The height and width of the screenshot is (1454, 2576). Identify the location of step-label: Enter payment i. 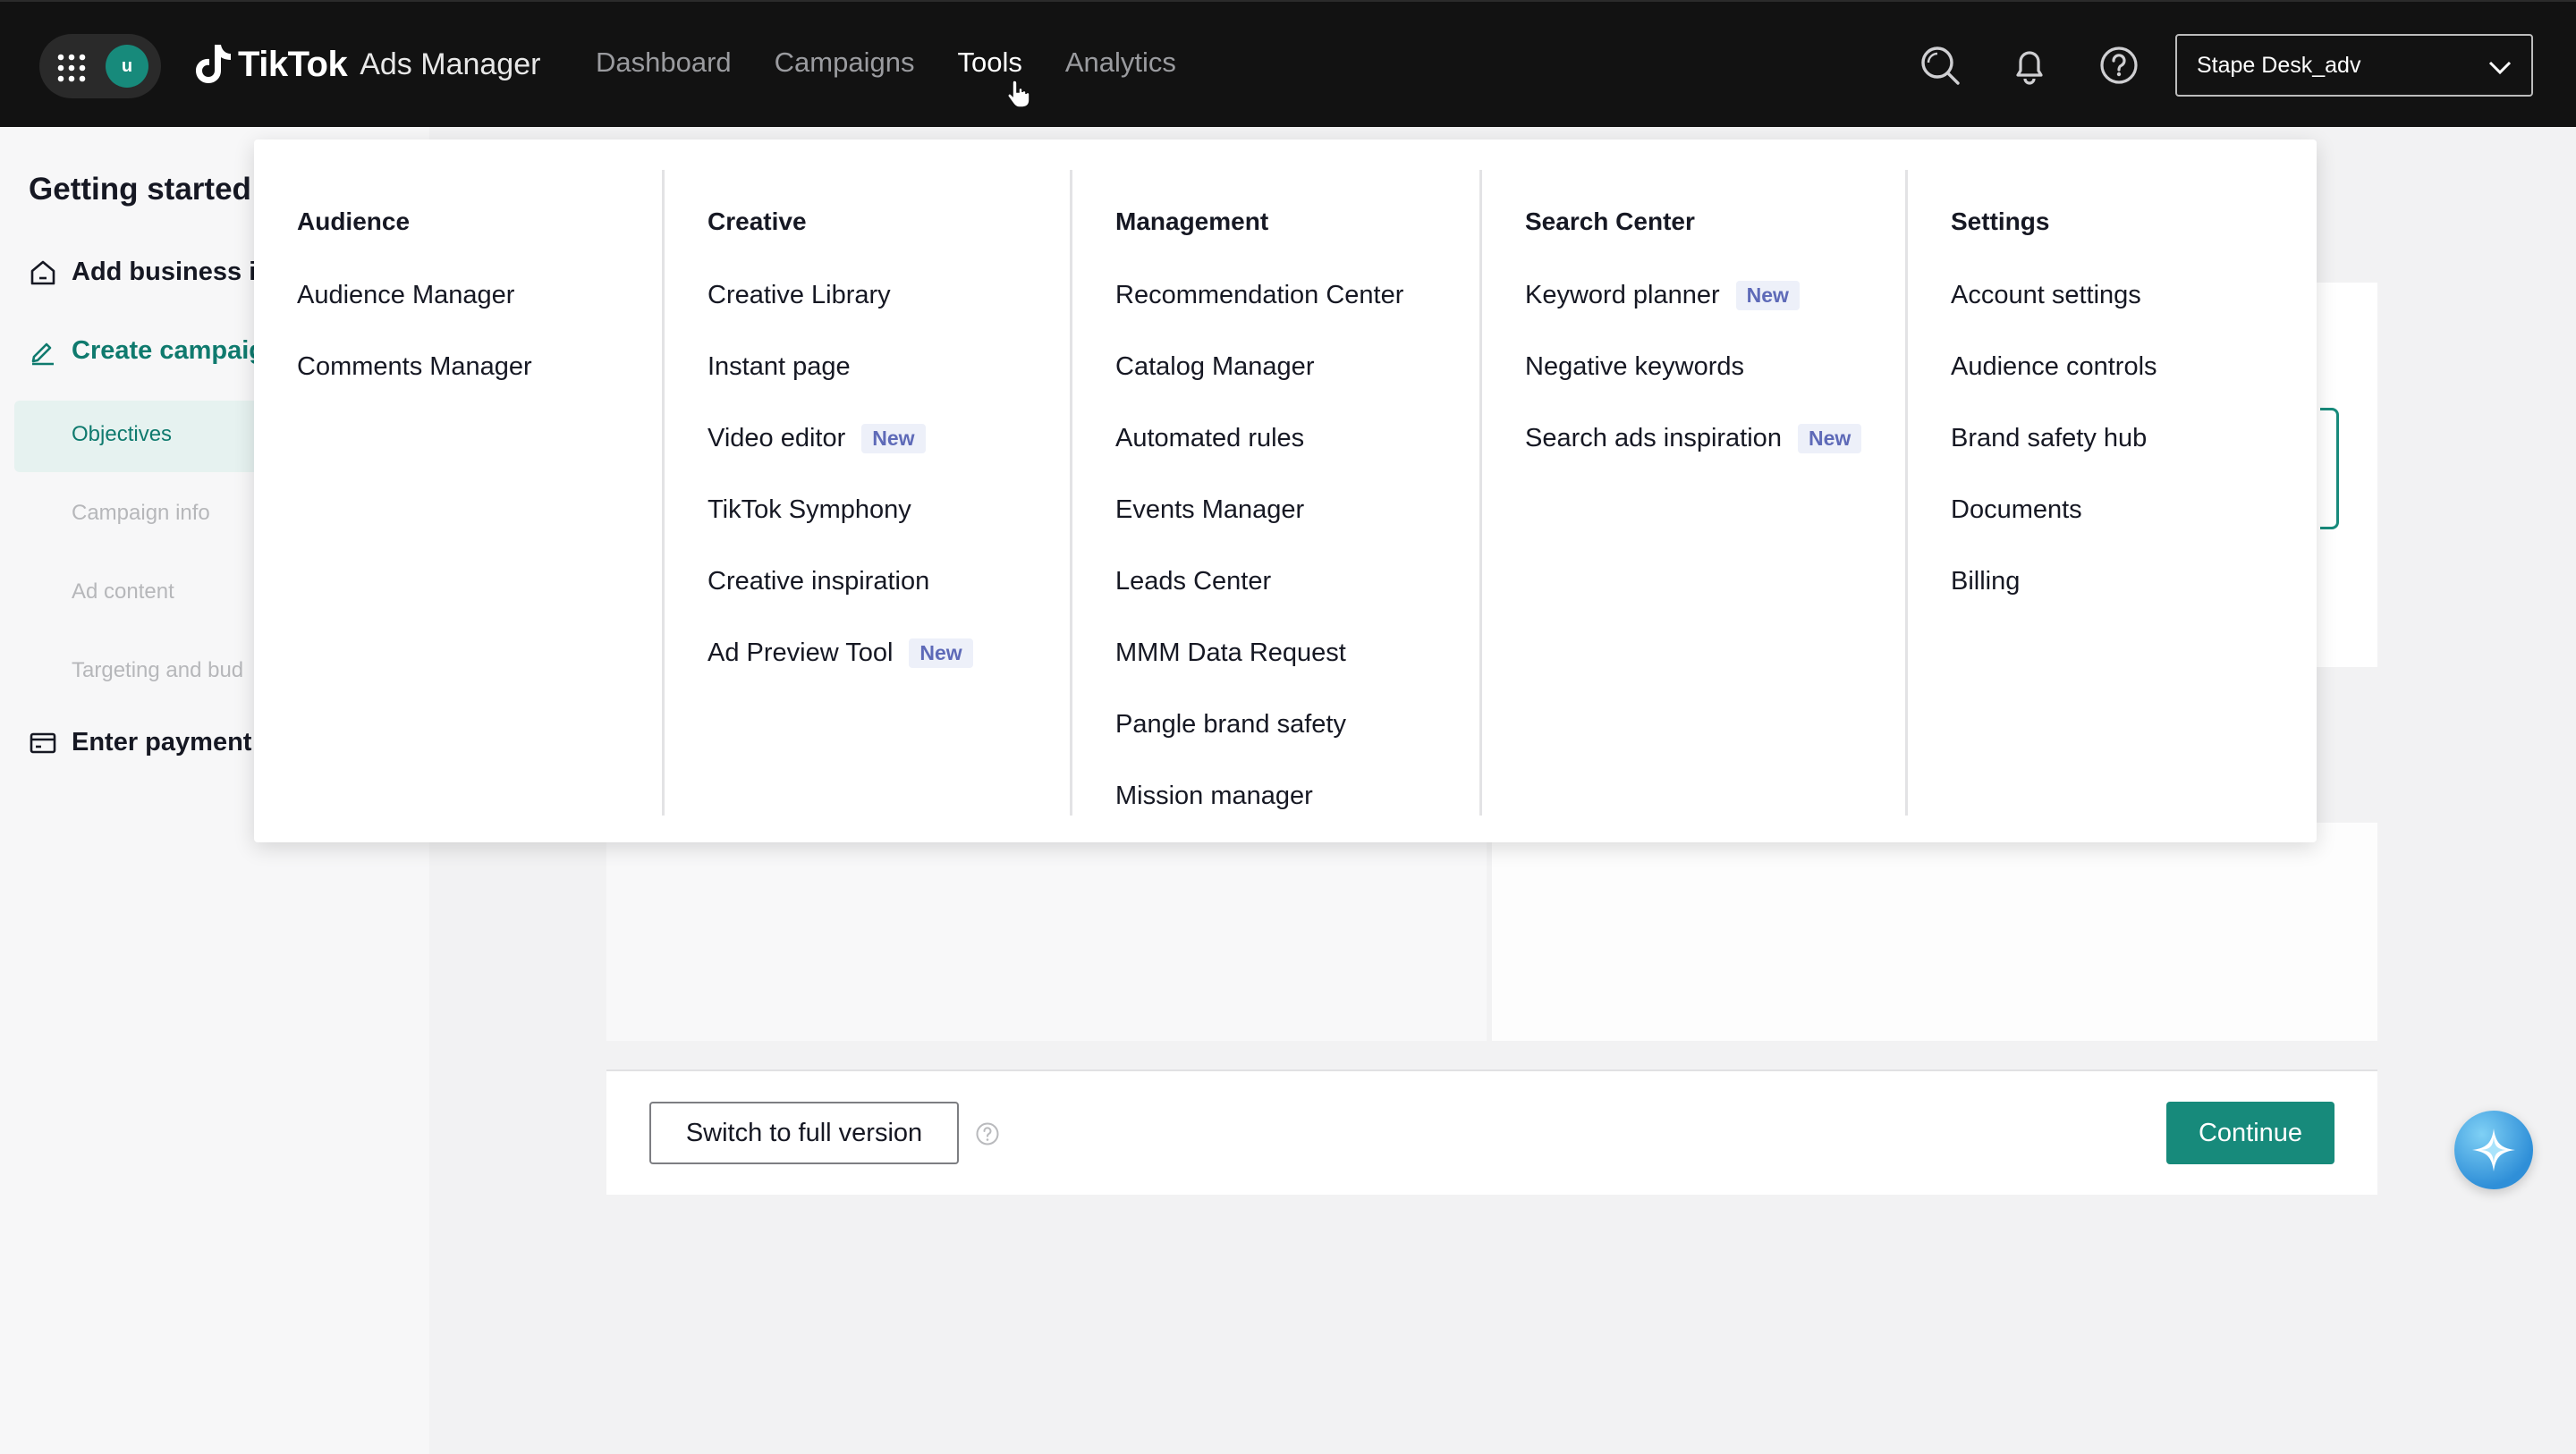
(169, 743).